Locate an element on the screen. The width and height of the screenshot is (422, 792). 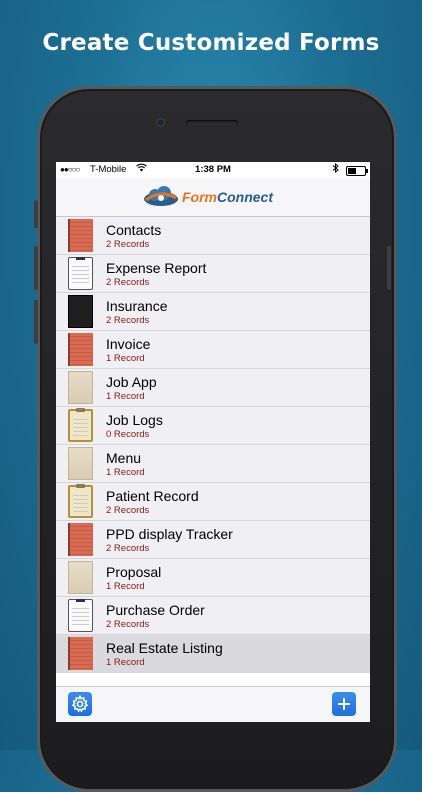
earpiece-speaker is located at coordinates (212, 123).